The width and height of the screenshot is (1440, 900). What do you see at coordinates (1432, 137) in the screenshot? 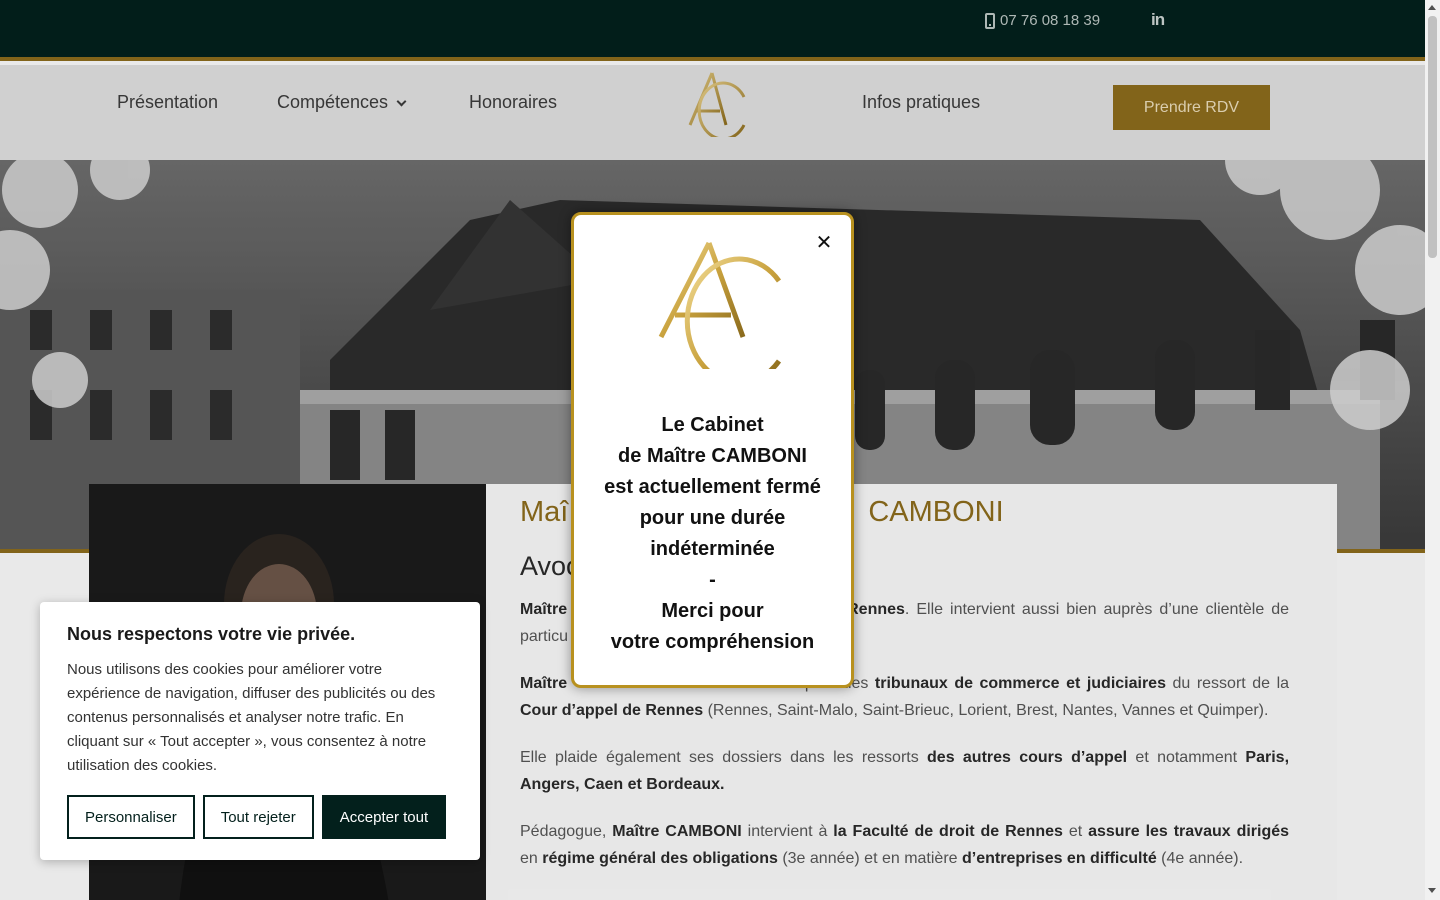
I see `scrollbar-thumb` at bounding box center [1432, 137].